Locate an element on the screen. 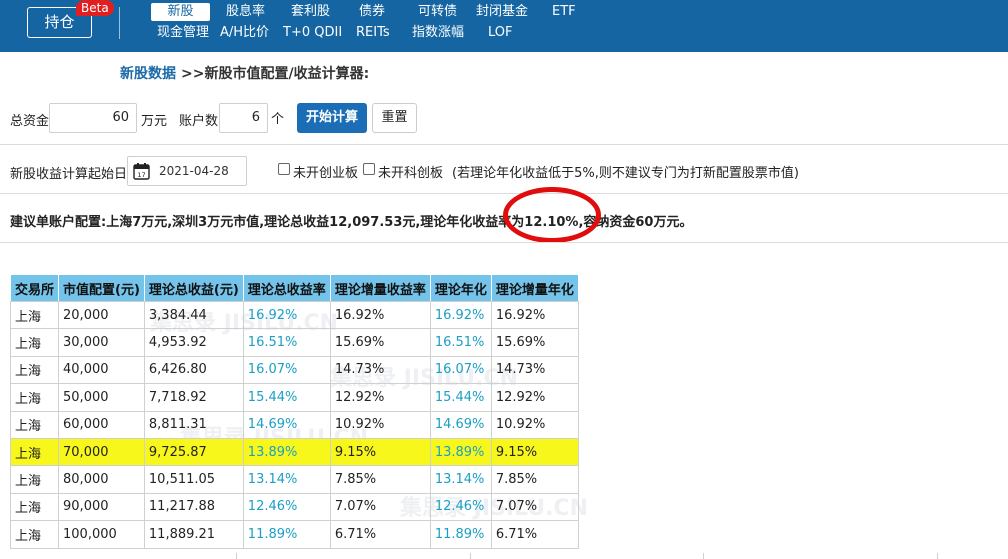  nav-item-etf: ETF is located at coordinates (564, 12).